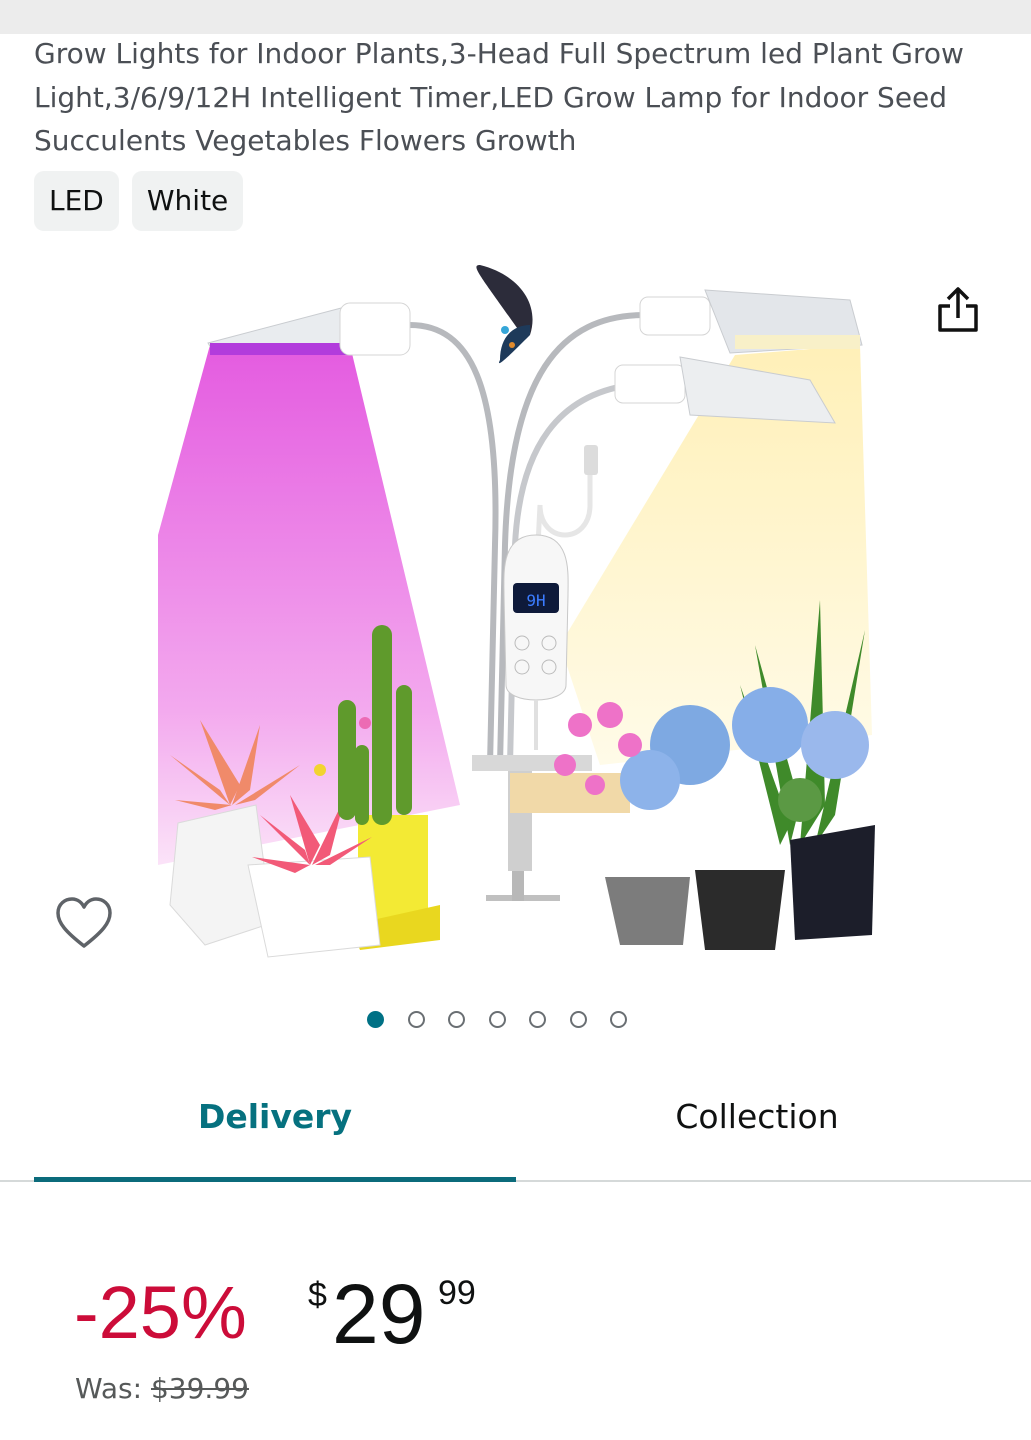 This screenshot has width=1031, height=1440. What do you see at coordinates (457, 1293) in the screenshot?
I see `price-fraction: 99` at bounding box center [457, 1293].